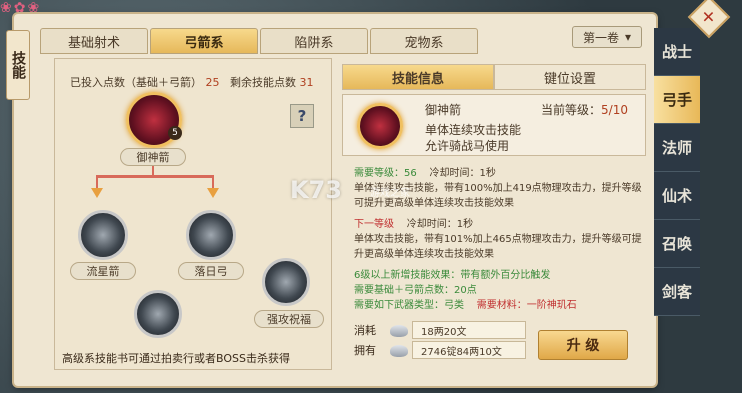 This screenshot has height=393, width=742. What do you see at coordinates (380, 126) in the screenshot?
I see `skill-info-icon` at bounding box center [380, 126].